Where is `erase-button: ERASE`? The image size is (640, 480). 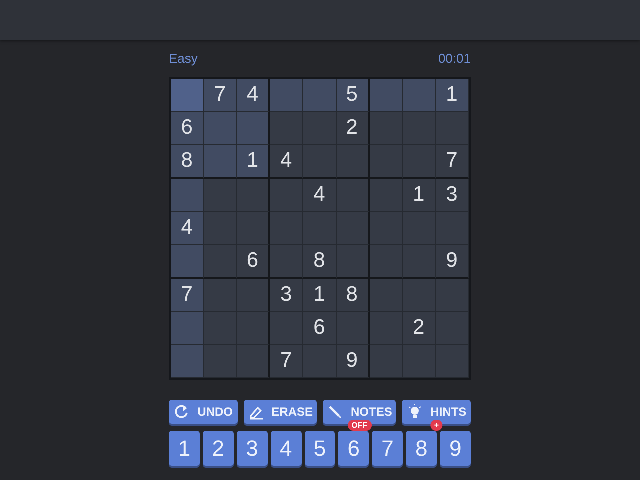
erase-button: ERASE is located at coordinates (280, 412).